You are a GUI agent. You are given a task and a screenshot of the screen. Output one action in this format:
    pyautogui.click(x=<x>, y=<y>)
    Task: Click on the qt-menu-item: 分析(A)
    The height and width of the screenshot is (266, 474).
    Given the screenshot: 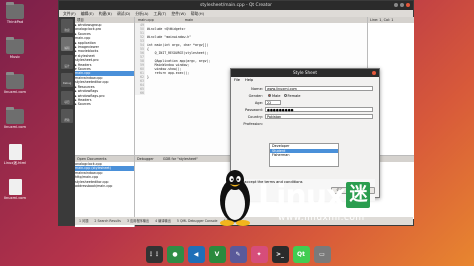 What is the action you would take?
    pyautogui.click(x=141, y=13)
    